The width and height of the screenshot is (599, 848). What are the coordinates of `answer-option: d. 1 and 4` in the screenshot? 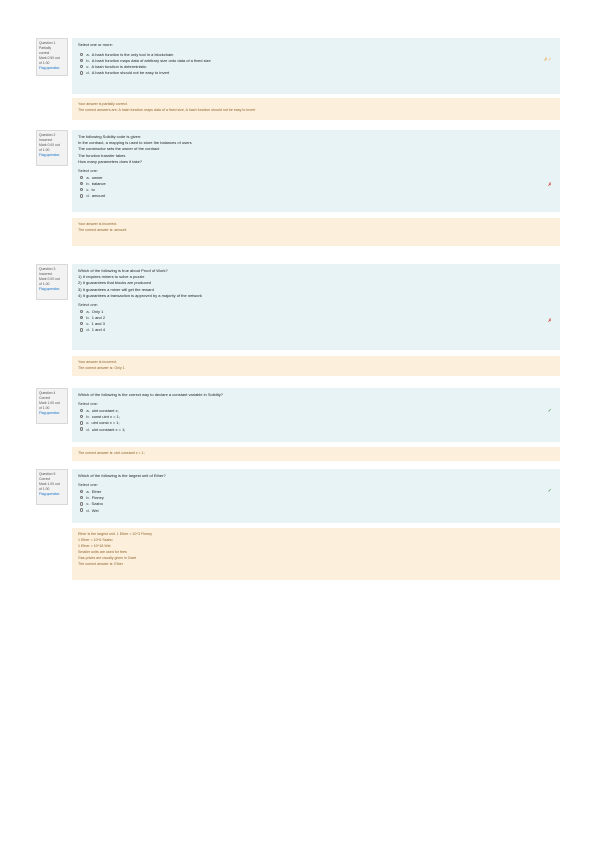 It's located at (316, 330).